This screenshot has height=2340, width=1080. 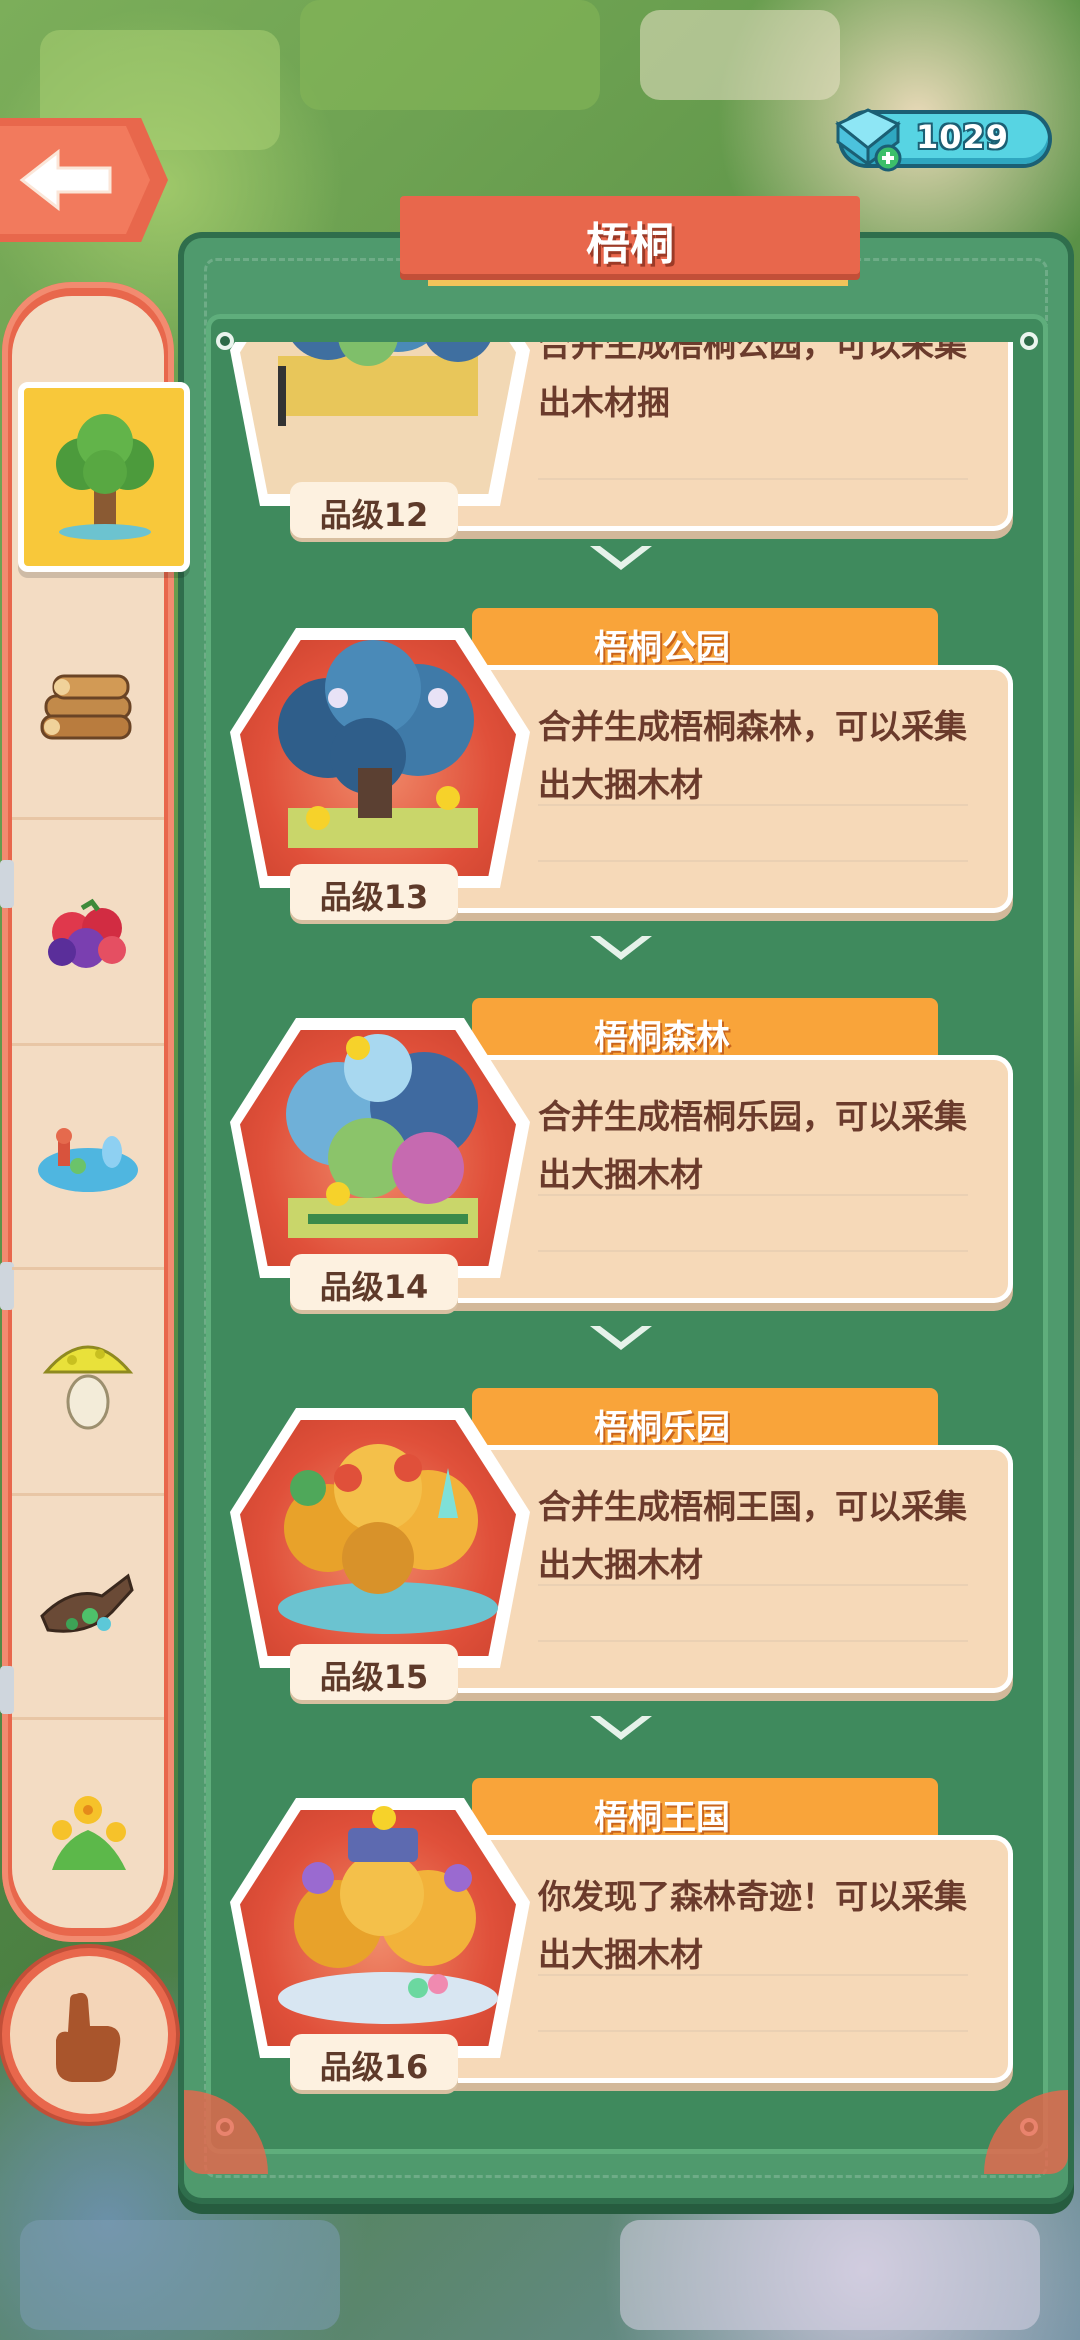 I want to click on list-item: 梧桐公园 合并生成梧桐森林，可以采集出大捆木材 品级13, so click(x=624, y=764).